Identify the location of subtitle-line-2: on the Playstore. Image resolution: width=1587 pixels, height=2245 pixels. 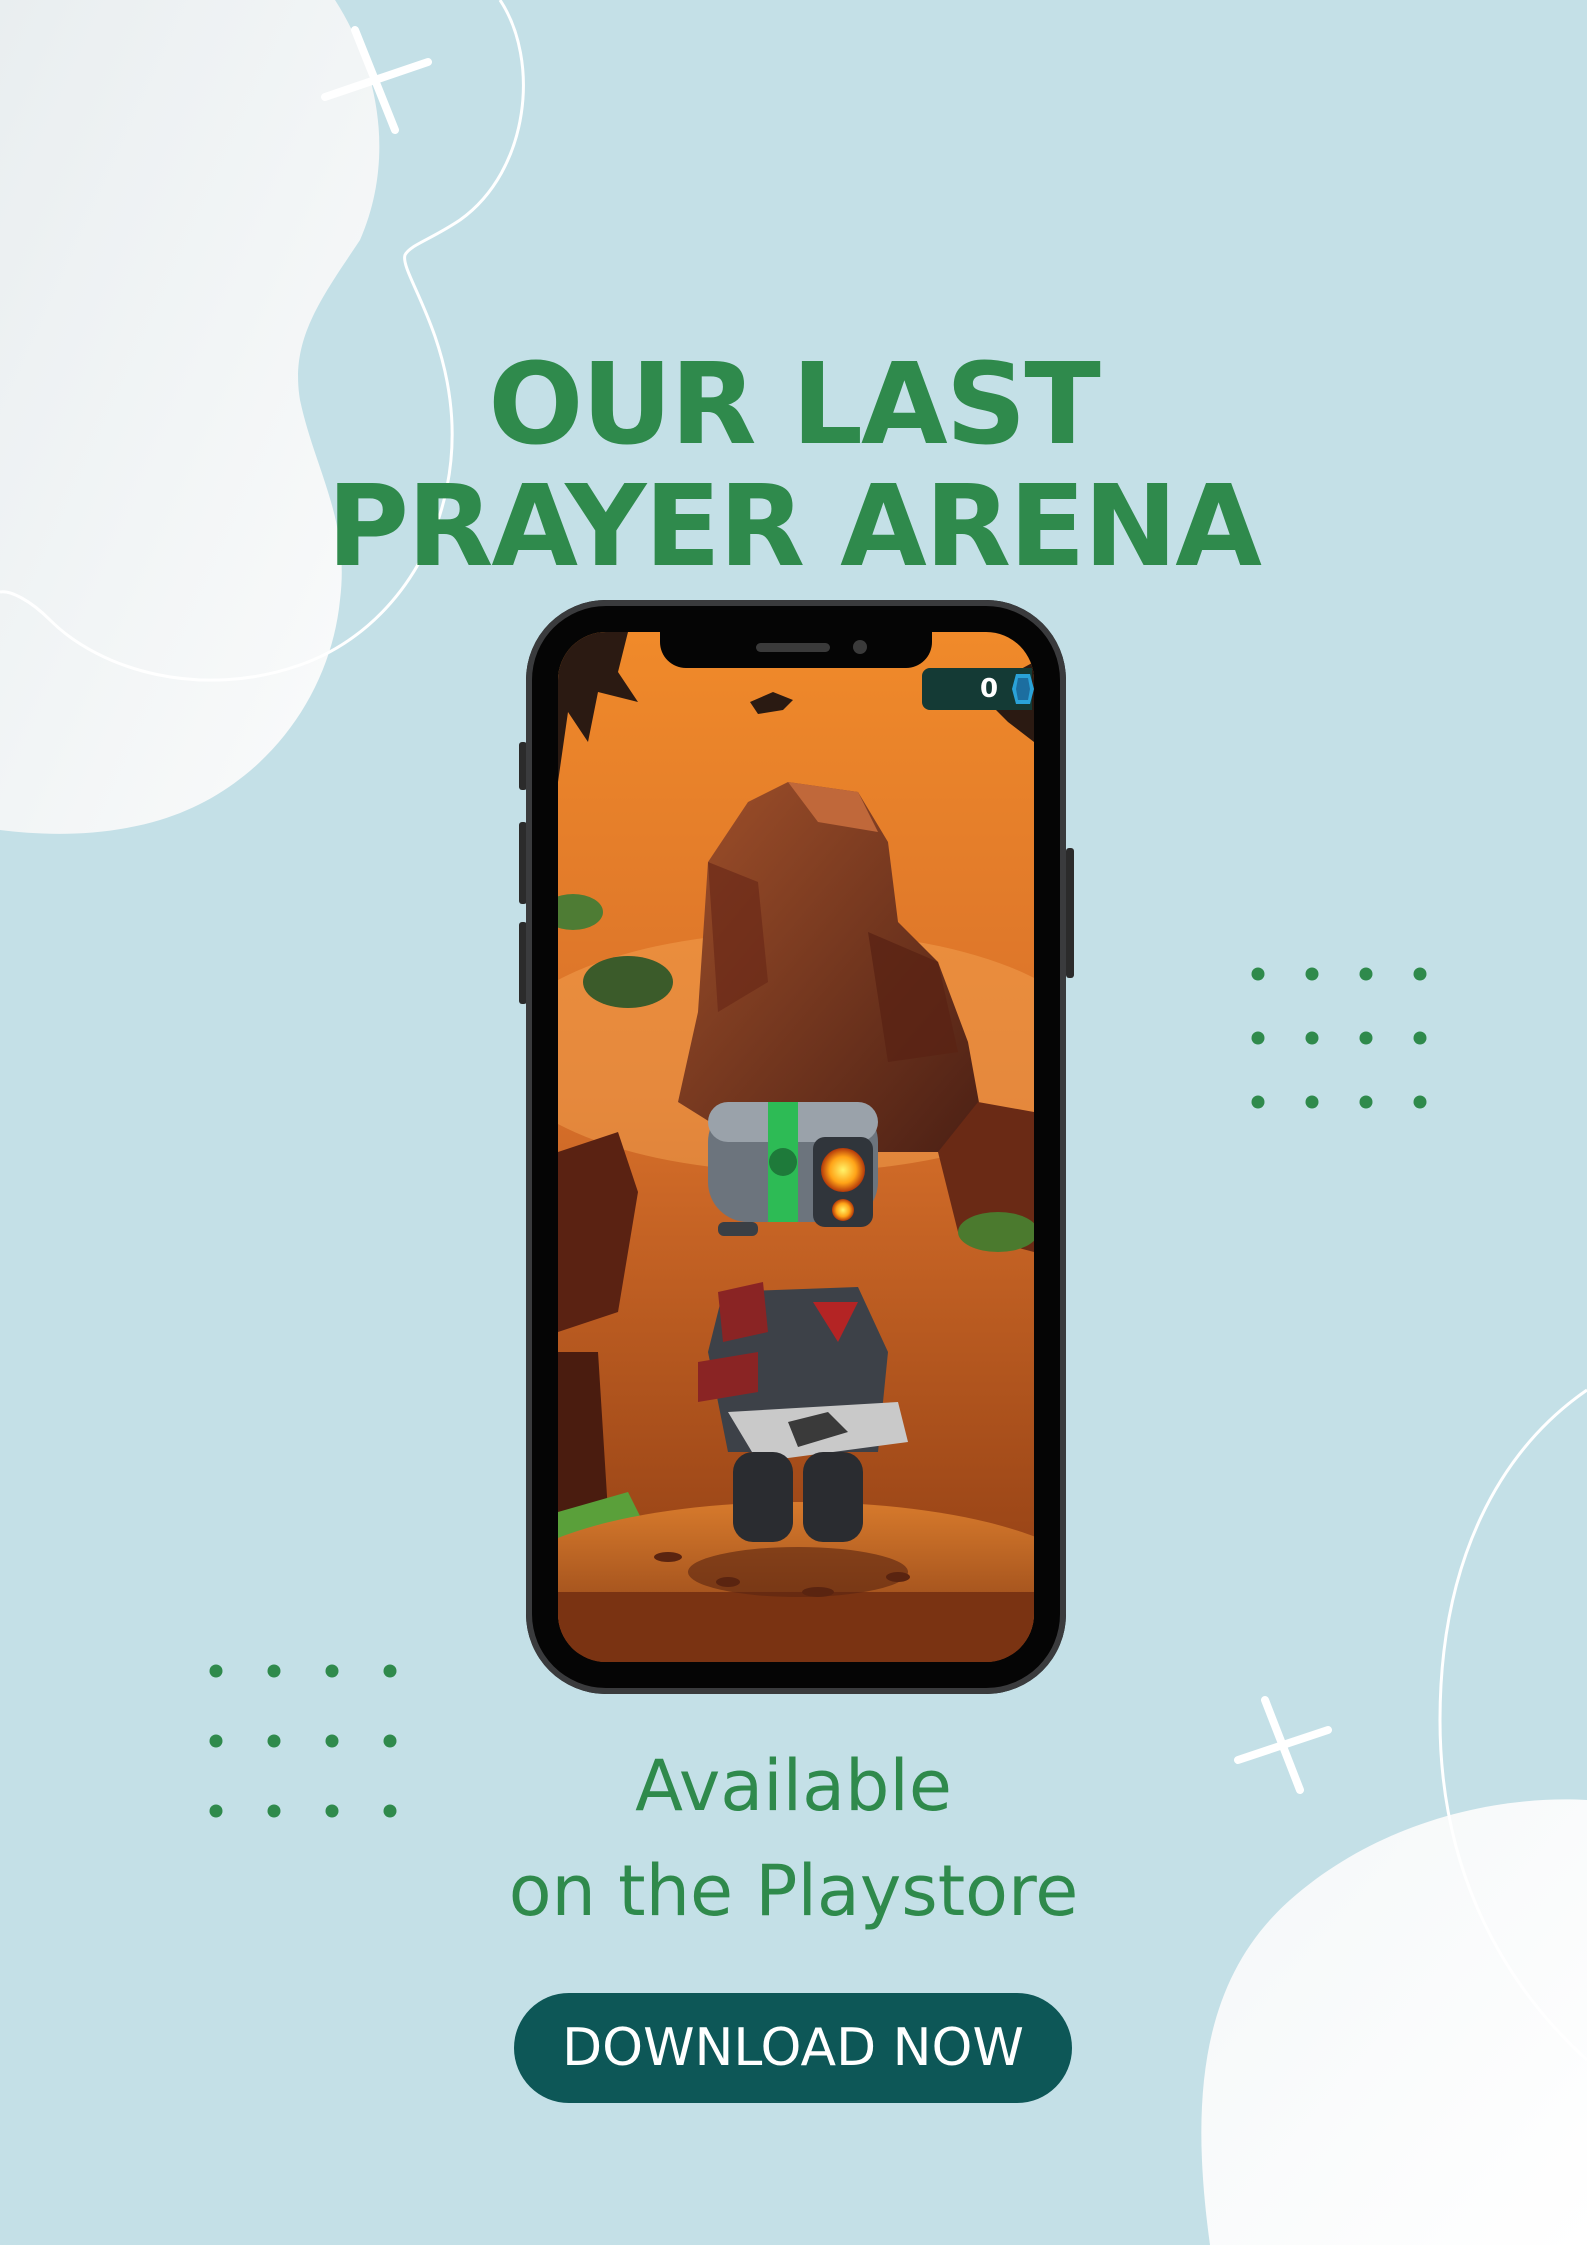
(793, 1891).